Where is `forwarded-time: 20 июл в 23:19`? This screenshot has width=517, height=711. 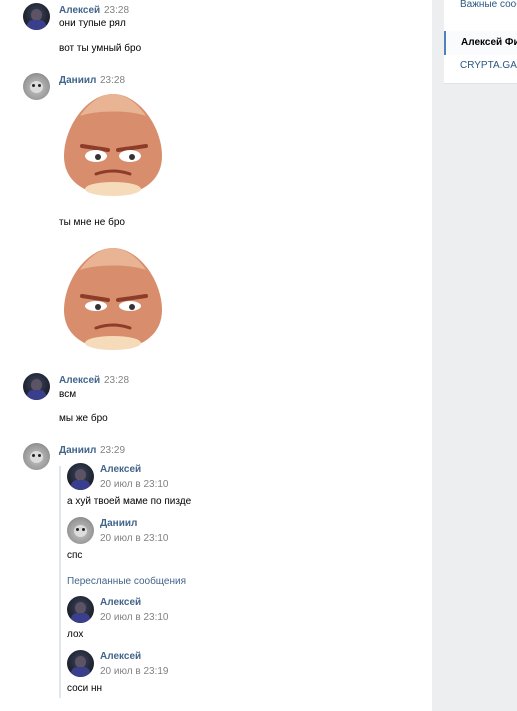
forwarded-time: 20 июл в 23:19 is located at coordinates (134, 671).